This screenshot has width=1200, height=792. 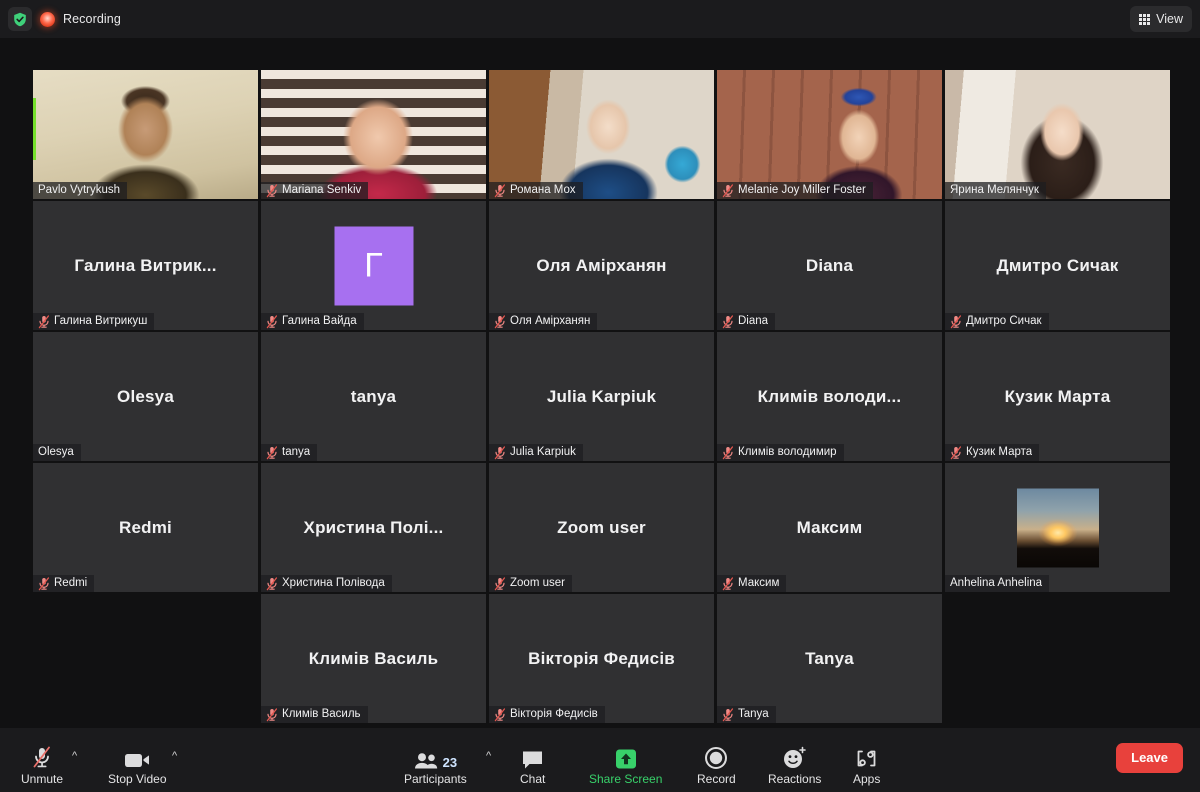 What do you see at coordinates (42, 779) in the screenshot?
I see `mute-button-label: Unmute` at bounding box center [42, 779].